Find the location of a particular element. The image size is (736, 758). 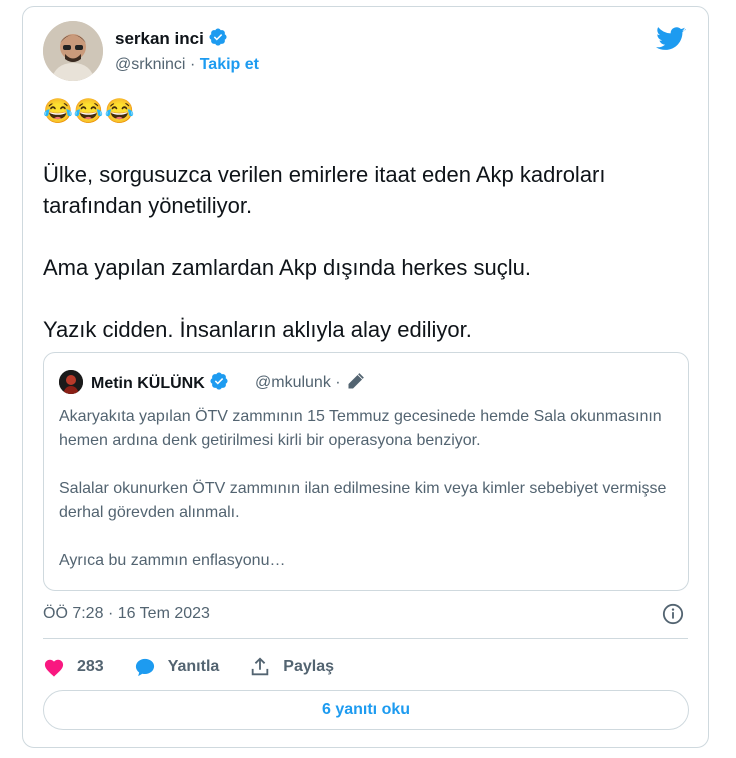

author-name-row: serkan inci is located at coordinates (171, 39).